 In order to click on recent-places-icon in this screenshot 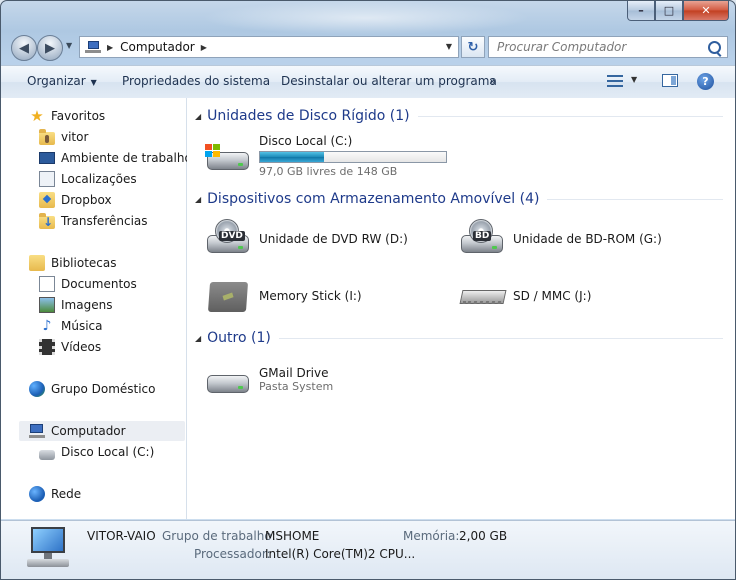, I will do `click(47, 179)`.